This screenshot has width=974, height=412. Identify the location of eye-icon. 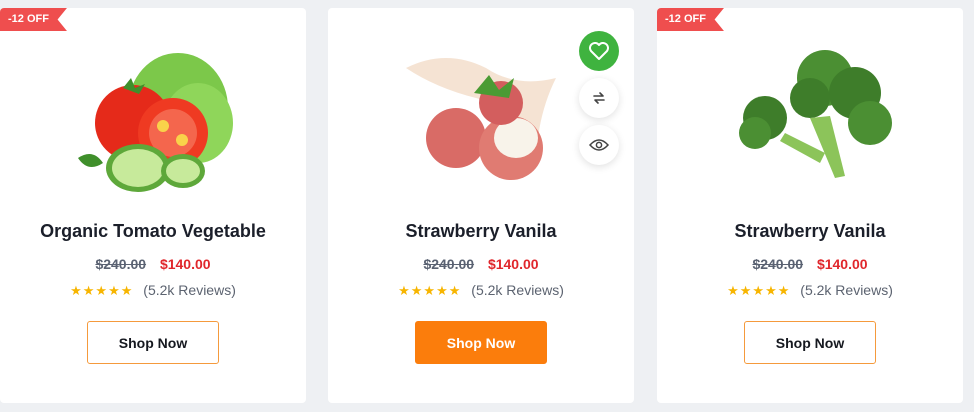
(599, 145).